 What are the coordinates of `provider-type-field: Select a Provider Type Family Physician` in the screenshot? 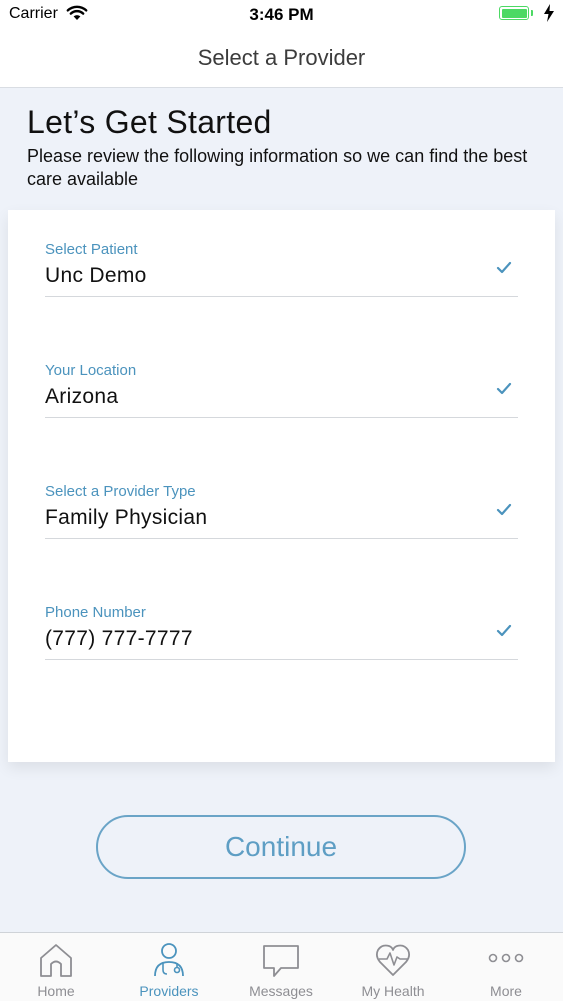 It's located at (281, 495).